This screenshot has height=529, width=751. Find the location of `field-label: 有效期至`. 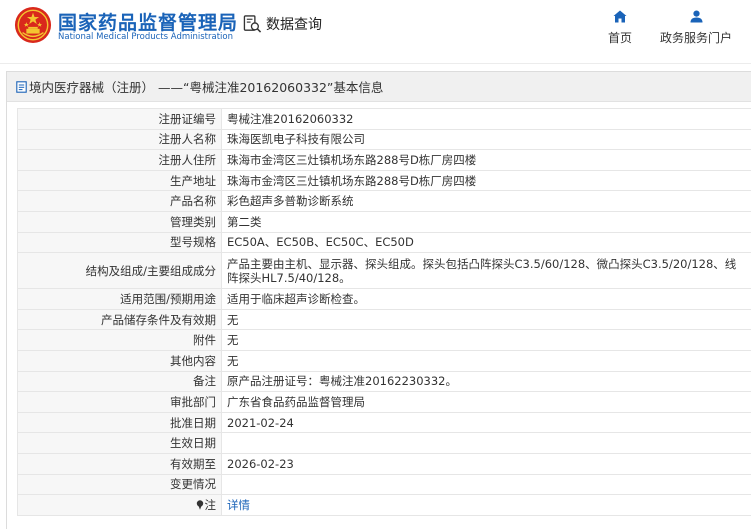

field-label: 有效期至 is located at coordinates (119, 463).